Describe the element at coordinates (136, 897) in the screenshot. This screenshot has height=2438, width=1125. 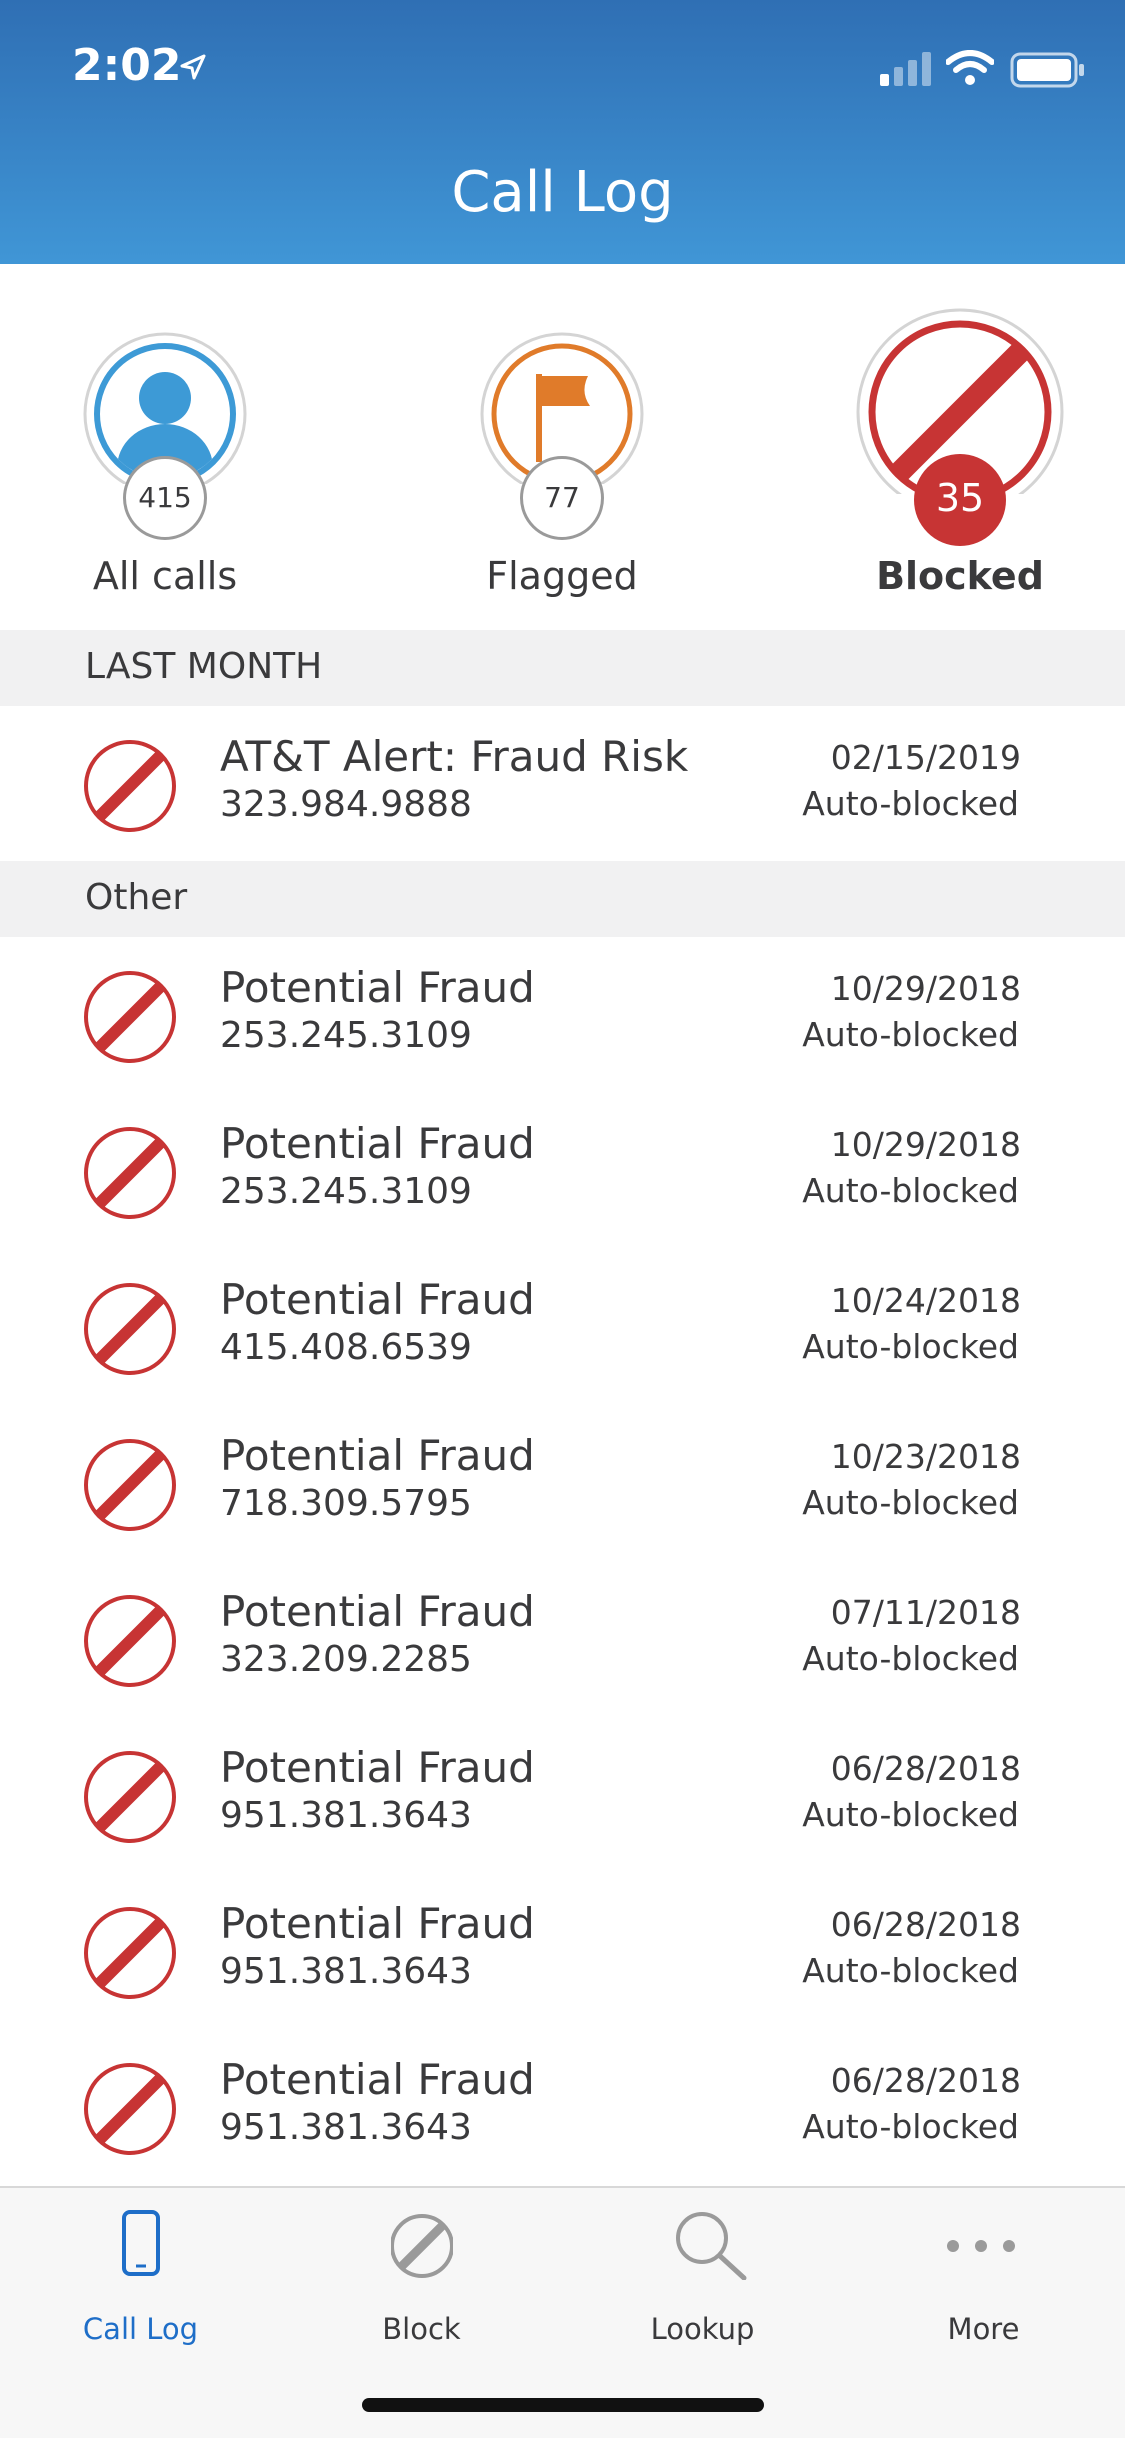
I see `section-title: Other` at that location.